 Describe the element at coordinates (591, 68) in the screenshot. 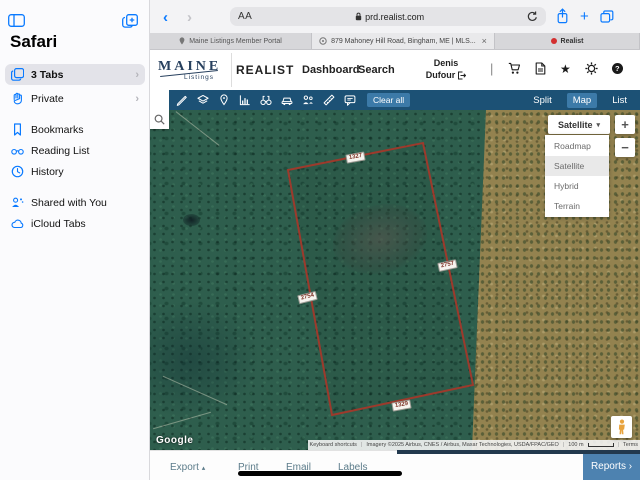

I see `settings-gear-icon` at that location.